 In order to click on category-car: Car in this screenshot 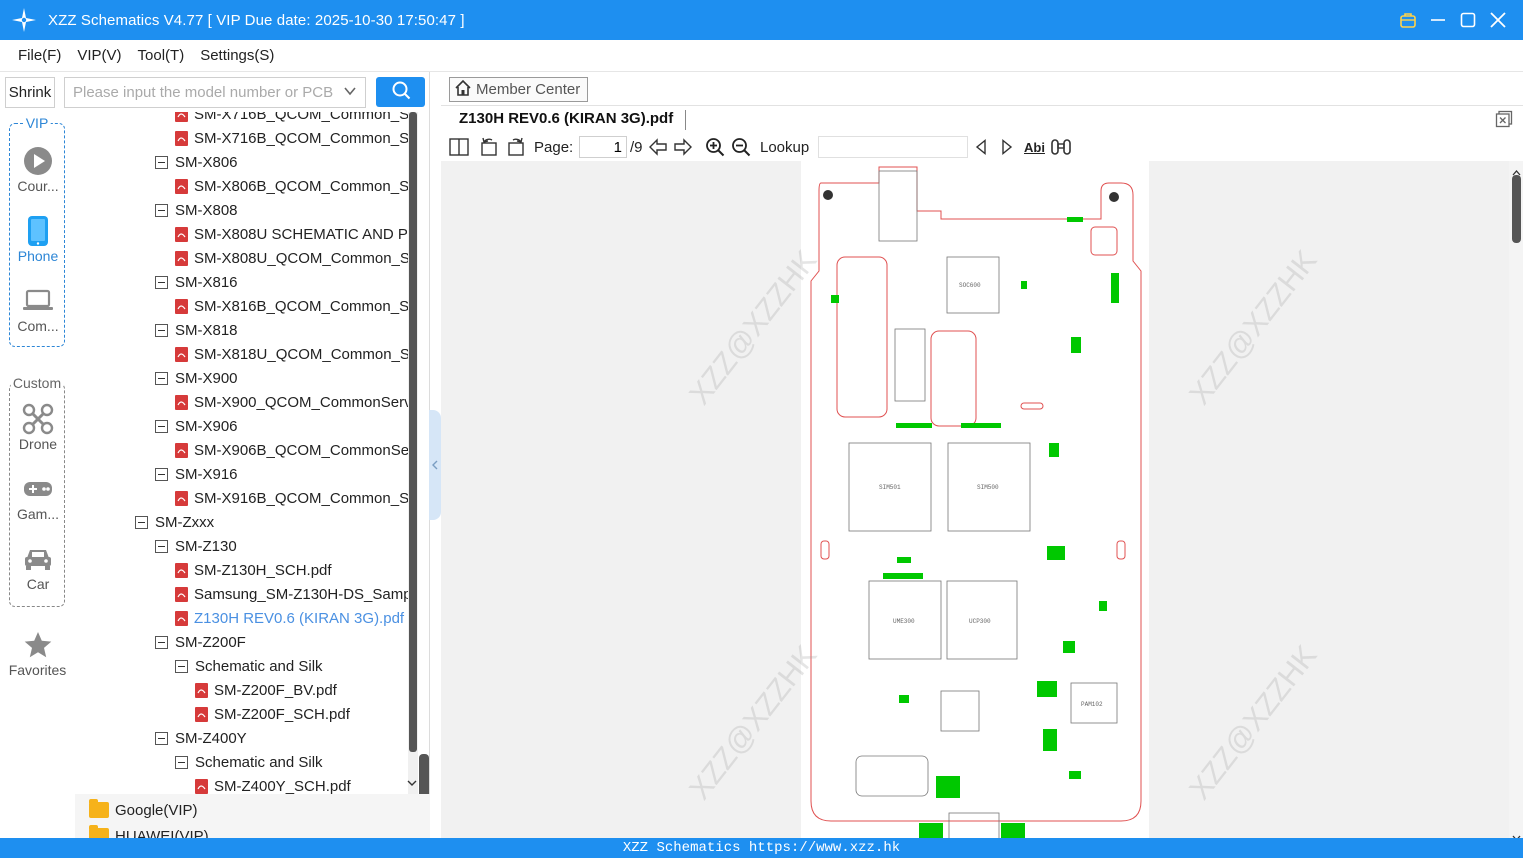, I will do `click(38, 567)`.